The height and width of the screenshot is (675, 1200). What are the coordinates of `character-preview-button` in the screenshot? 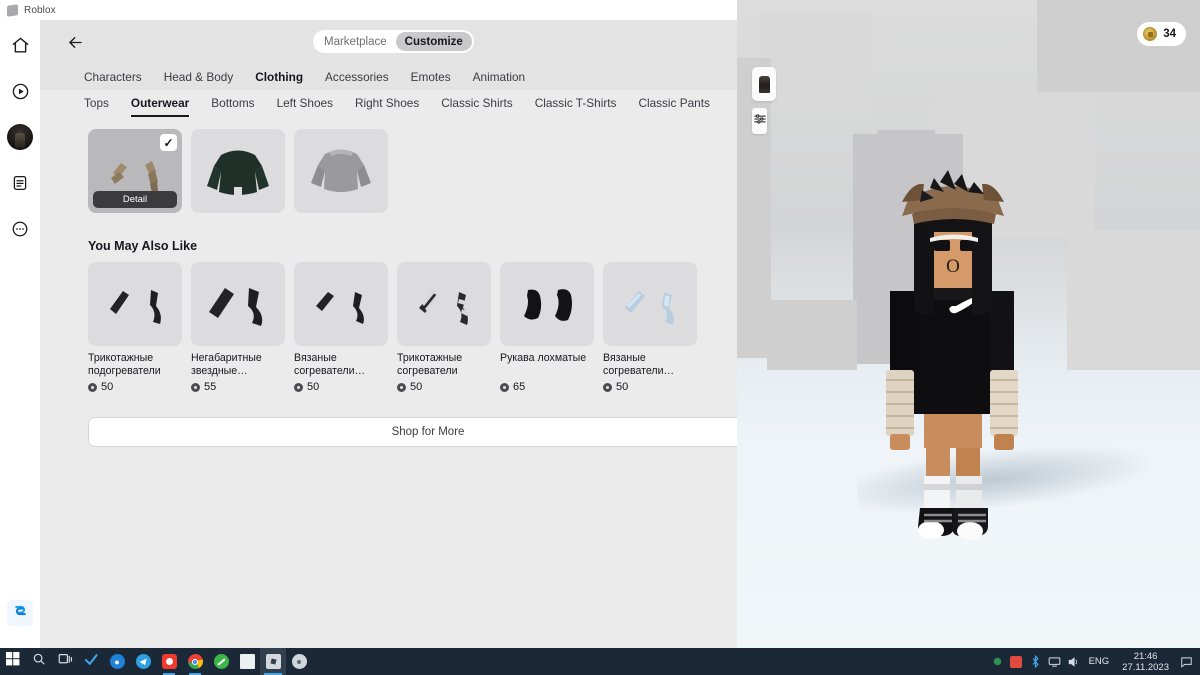 It's located at (764, 84).